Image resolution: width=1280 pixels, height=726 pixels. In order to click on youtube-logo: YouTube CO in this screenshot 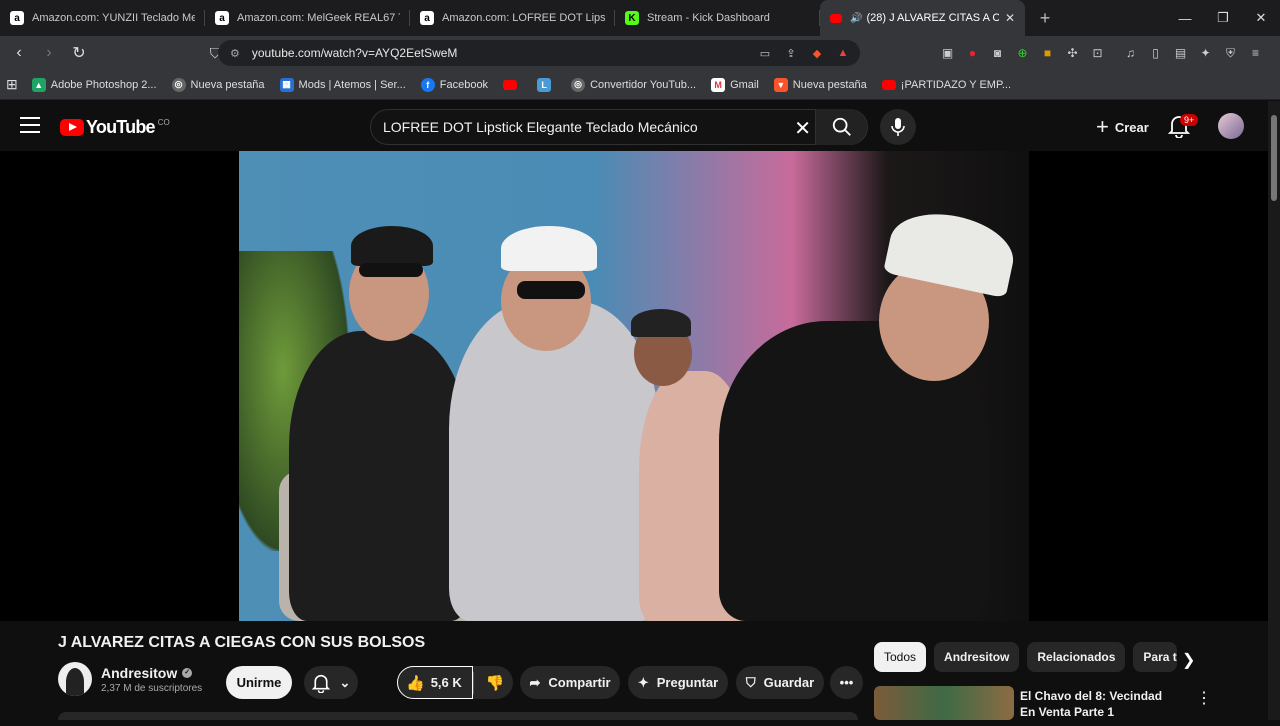, I will do `click(115, 127)`.